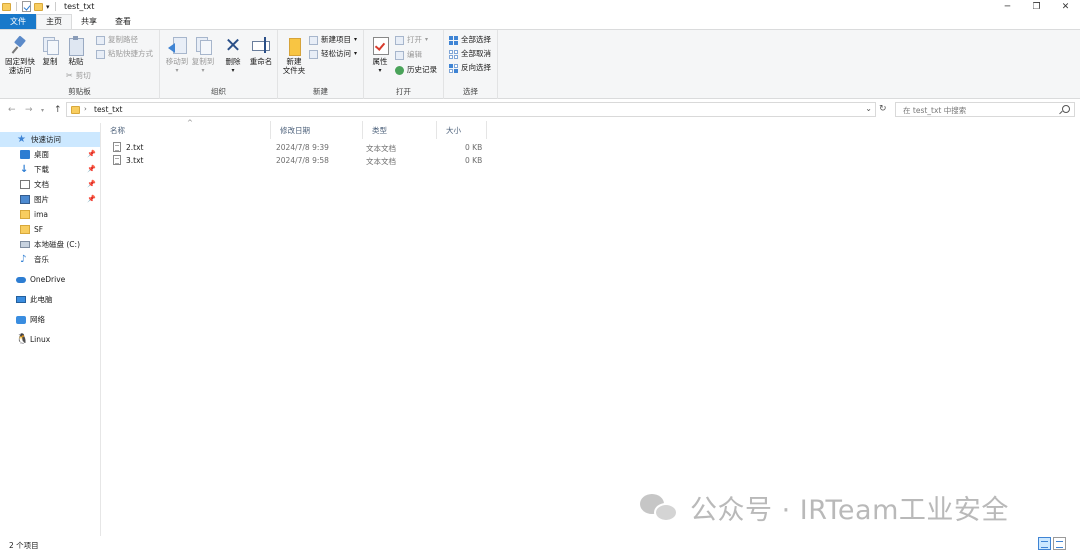 The width and height of the screenshot is (1080, 552). I want to click on paste-shortcut-icon, so click(100, 54).